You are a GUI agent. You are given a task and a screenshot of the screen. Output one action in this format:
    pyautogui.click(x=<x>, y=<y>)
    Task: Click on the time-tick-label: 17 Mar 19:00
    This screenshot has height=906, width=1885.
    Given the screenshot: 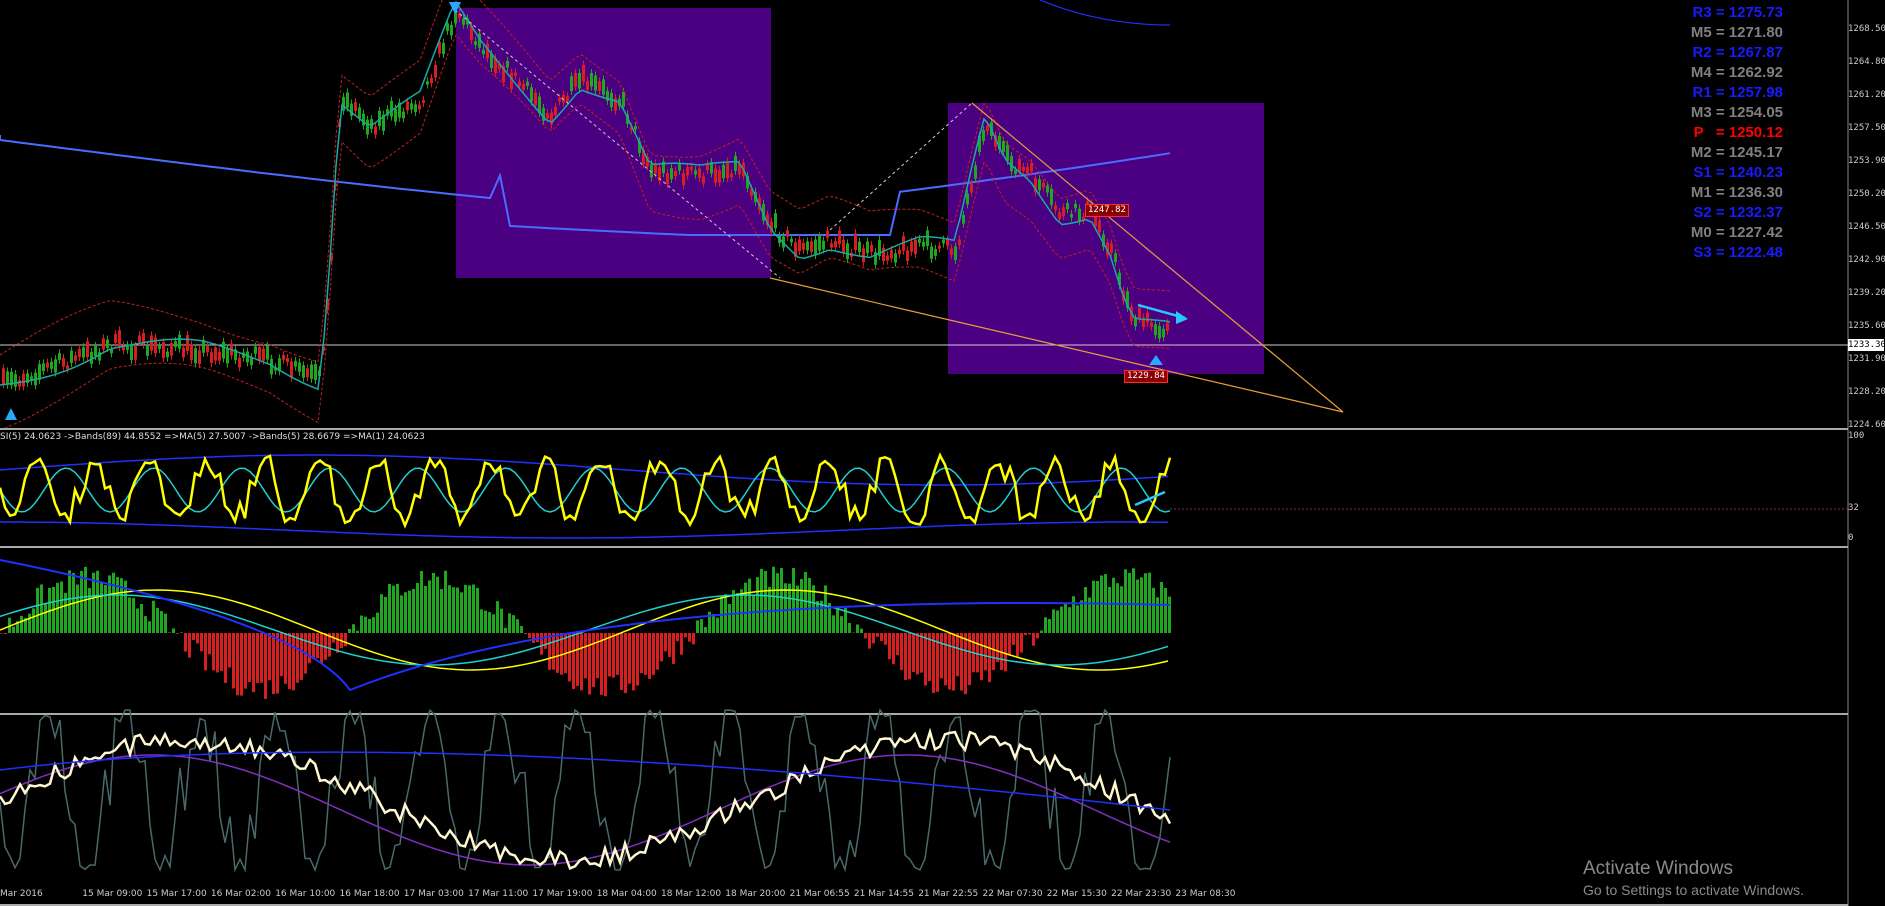 What is the action you would take?
    pyautogui.click(x=562, y=894)
    